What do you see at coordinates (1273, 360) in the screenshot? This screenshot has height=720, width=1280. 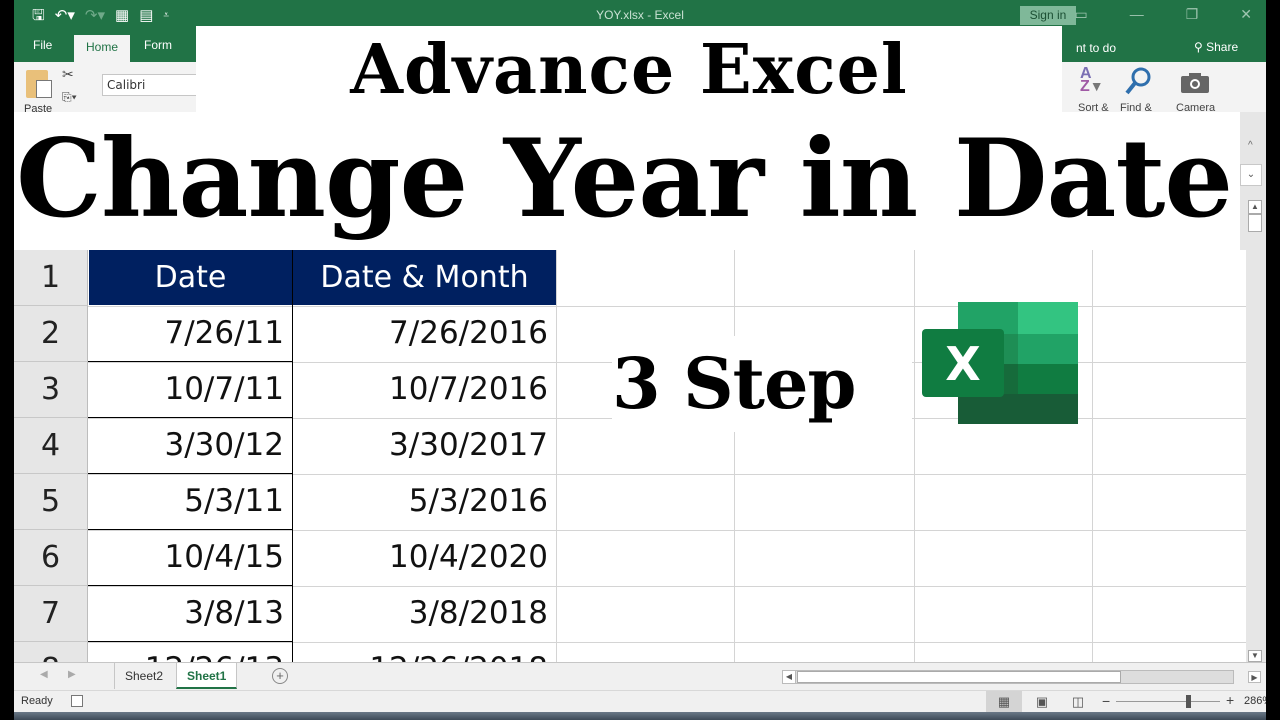 I see `screen-edge-right` at bounding box center [1273, 360].